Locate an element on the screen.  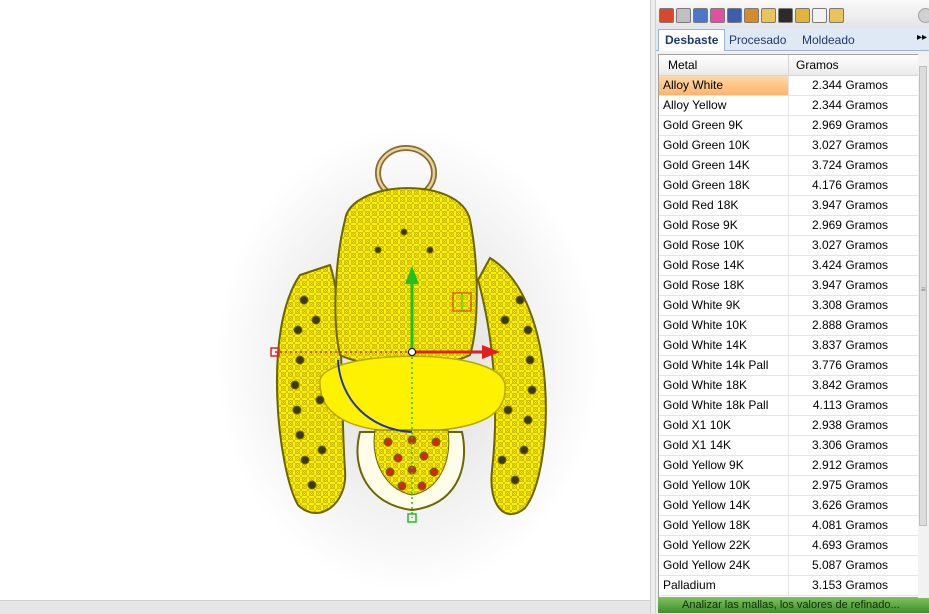
metal-name-cell: Gold Rose 9K is located at coordinates (724, 225).